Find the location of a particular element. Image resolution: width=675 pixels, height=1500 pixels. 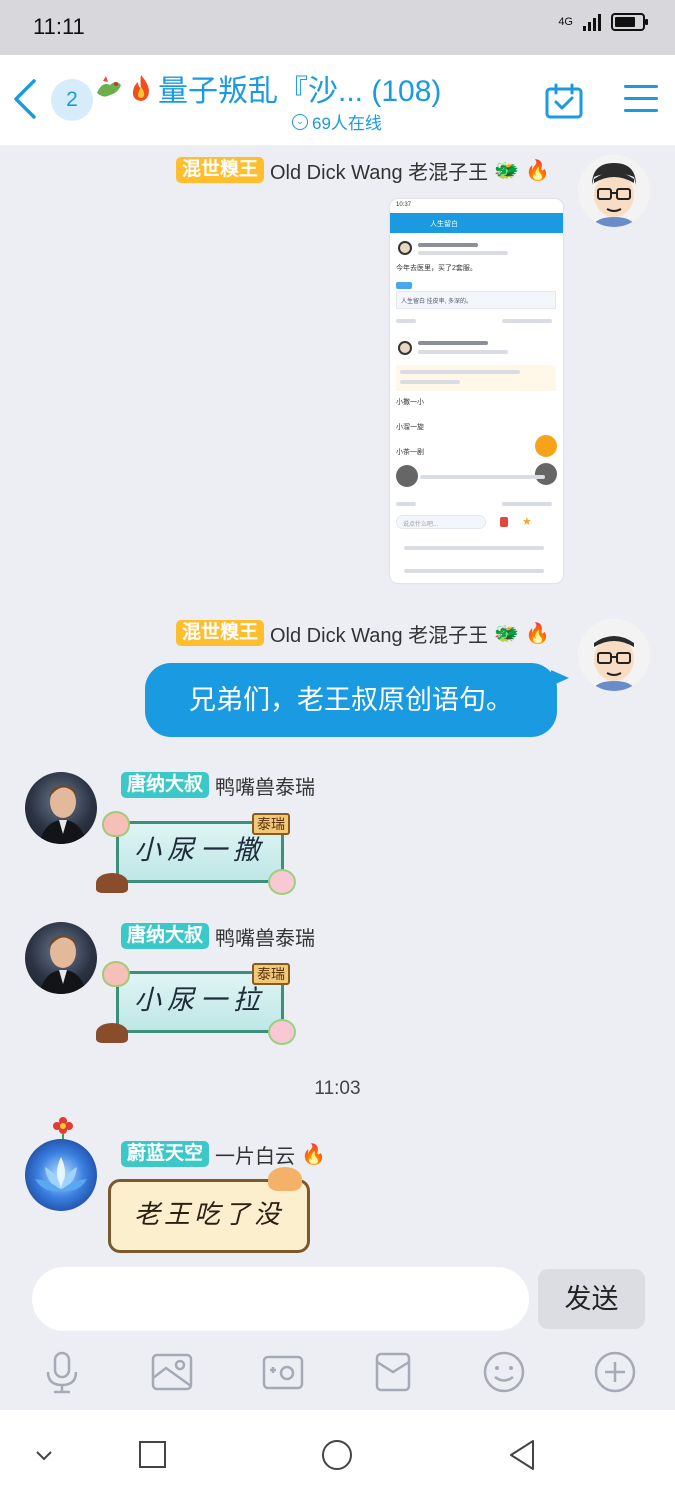

camera-icon is located at coordinates (283, 1372).